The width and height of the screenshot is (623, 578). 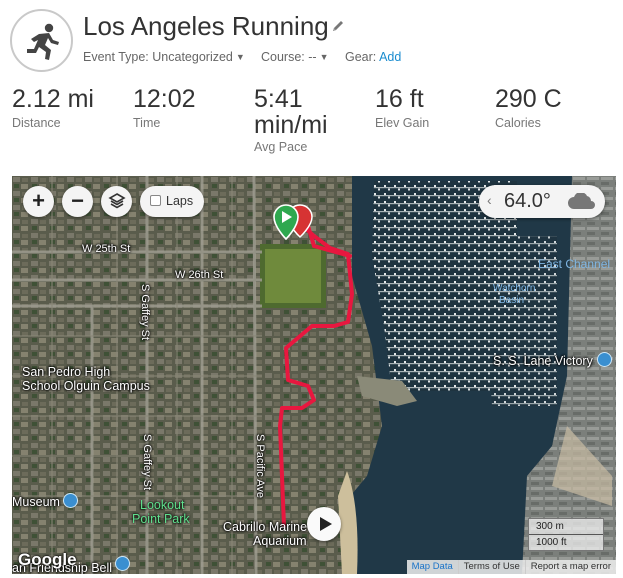 What do you see at coordinates (66, 372) in the screenshot?
I see `map-label-school: San Pedro High` at bounding box center [66, 372].